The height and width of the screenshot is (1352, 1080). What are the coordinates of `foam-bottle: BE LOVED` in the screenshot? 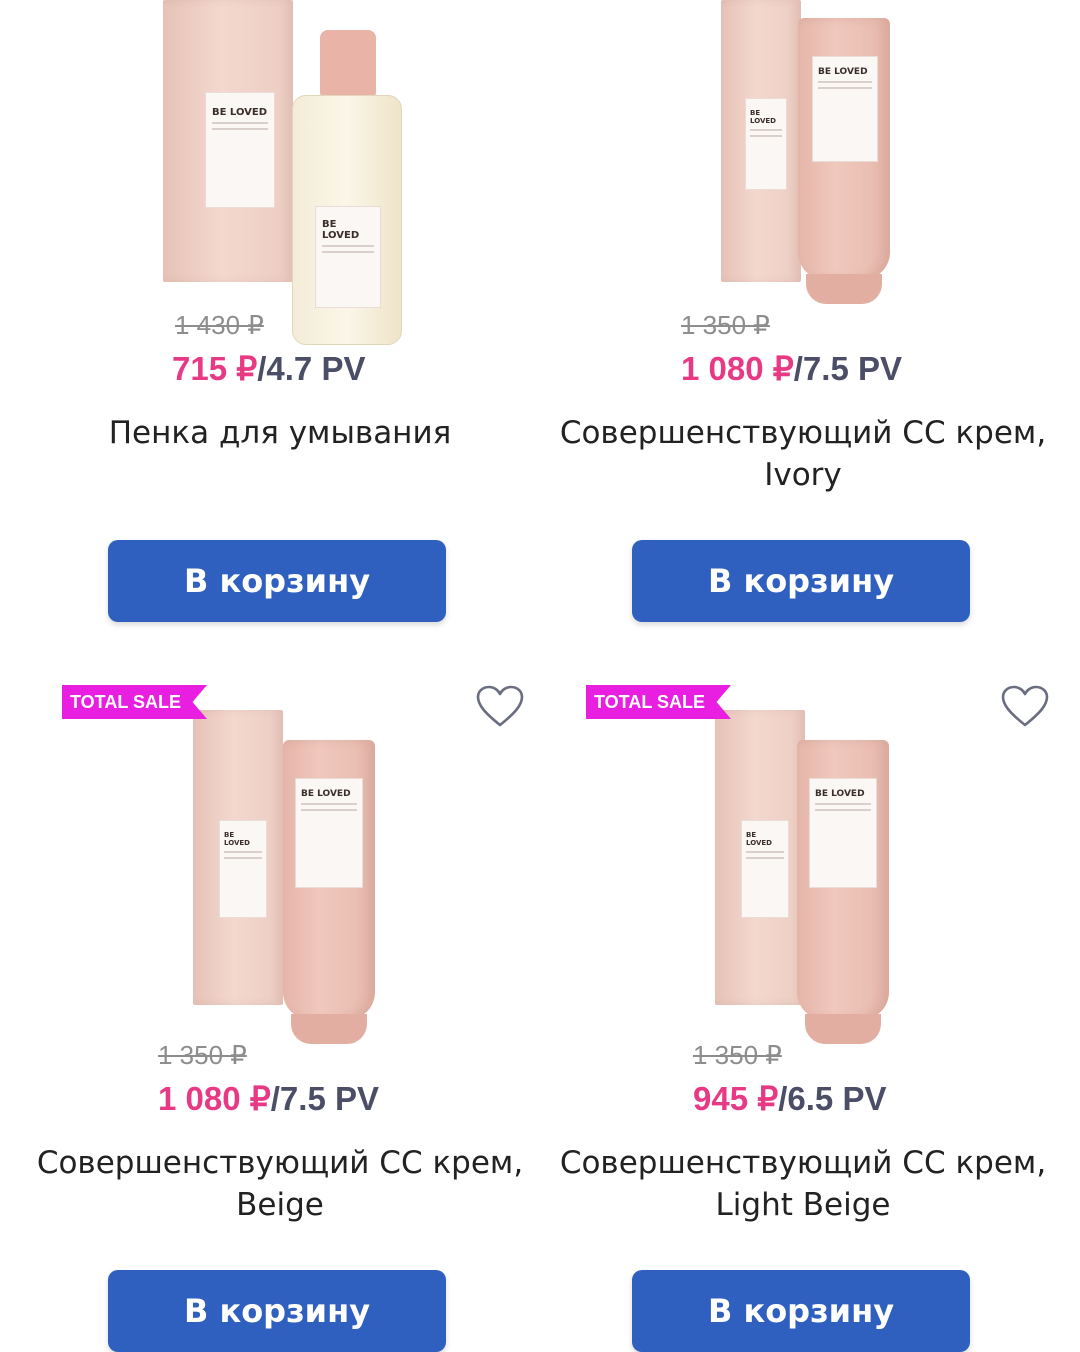 It's located at (347, 220).